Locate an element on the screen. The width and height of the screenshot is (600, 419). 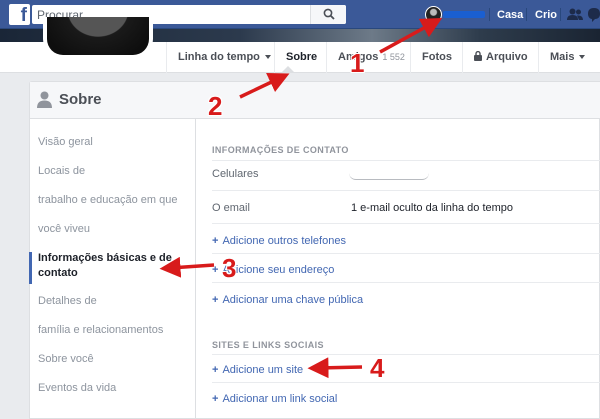
phones-label: Celulares is located at coordinates (235, 174).